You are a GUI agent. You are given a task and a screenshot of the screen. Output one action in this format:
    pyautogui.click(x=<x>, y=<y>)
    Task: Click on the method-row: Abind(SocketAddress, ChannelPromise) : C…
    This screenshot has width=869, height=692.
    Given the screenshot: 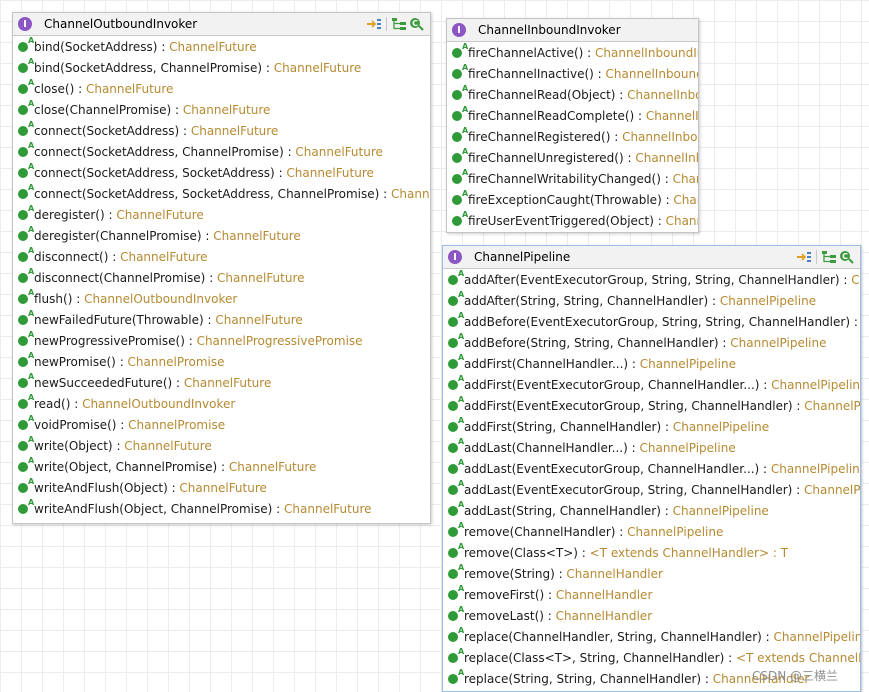 What is the action you would take?
    pyautogui.click(x=221, y=67)
    